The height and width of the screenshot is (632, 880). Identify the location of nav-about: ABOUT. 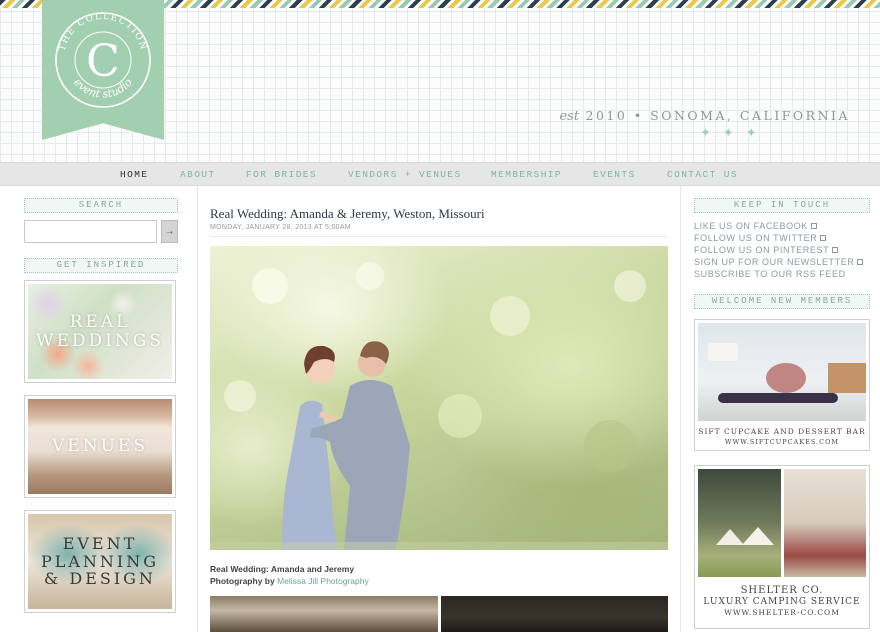
(198, 174).